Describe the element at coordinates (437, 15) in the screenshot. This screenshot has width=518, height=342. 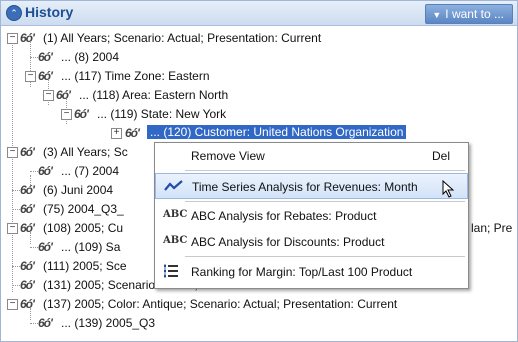
I see `chevron-down-icon: ▼` at that location.